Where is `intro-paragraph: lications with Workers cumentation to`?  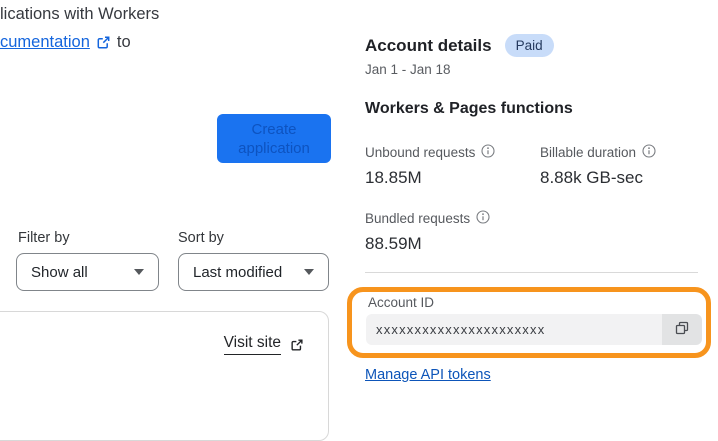 intro-paragraph: lications with Workers cumentation to is located at coordinates (79, 28).